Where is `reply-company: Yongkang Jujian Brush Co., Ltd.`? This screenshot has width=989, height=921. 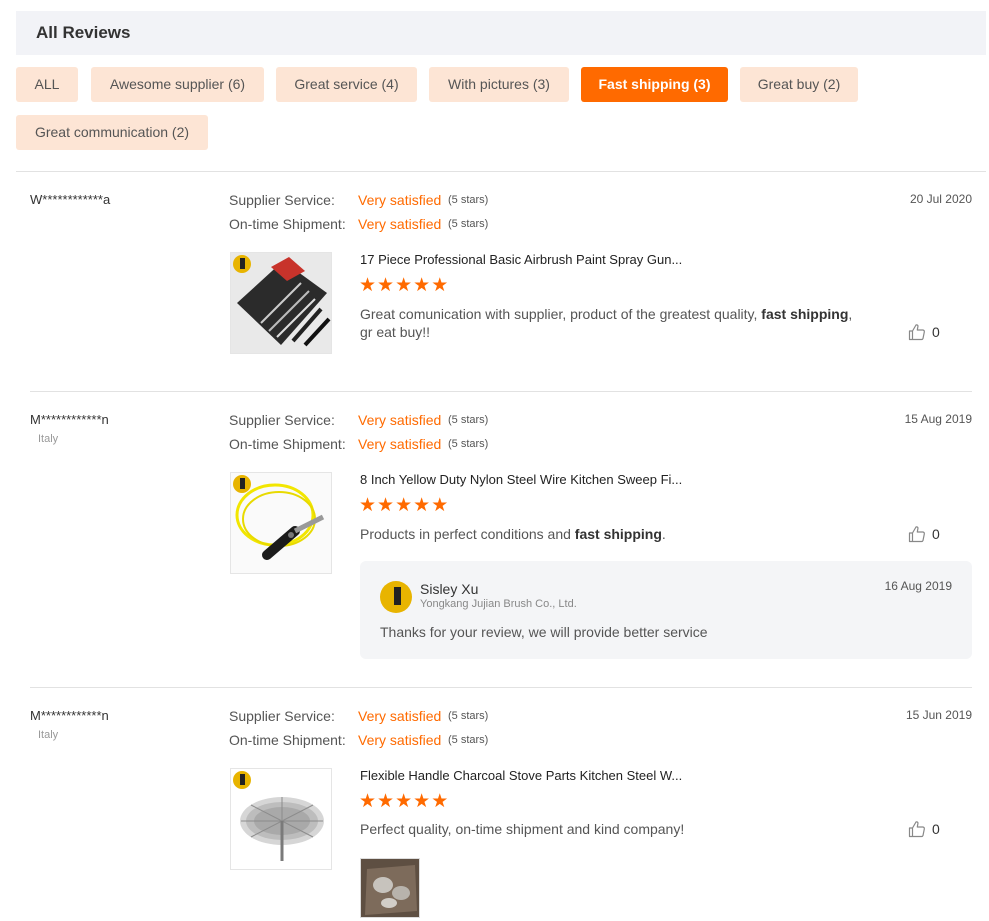
reply-company: Yongkang Jujian Brush Co., Ltd. is located at coordinates (498, 604).